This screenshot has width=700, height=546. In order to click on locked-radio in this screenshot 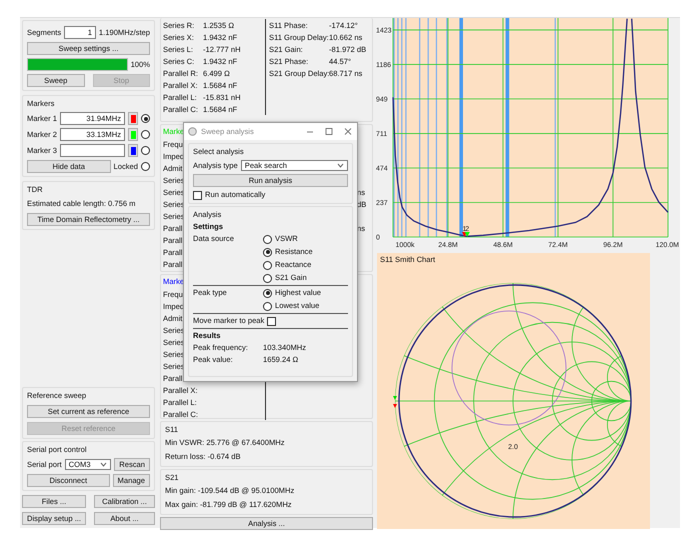, I will do `click(145, 166)`.